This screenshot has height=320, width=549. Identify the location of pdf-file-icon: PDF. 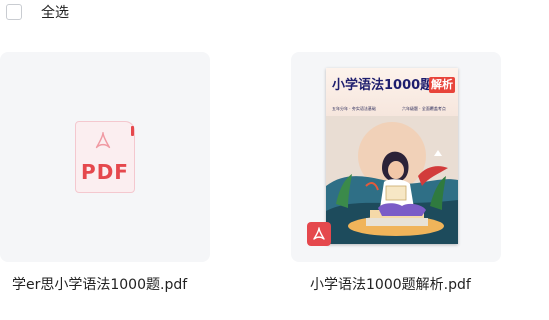
(105, 157).